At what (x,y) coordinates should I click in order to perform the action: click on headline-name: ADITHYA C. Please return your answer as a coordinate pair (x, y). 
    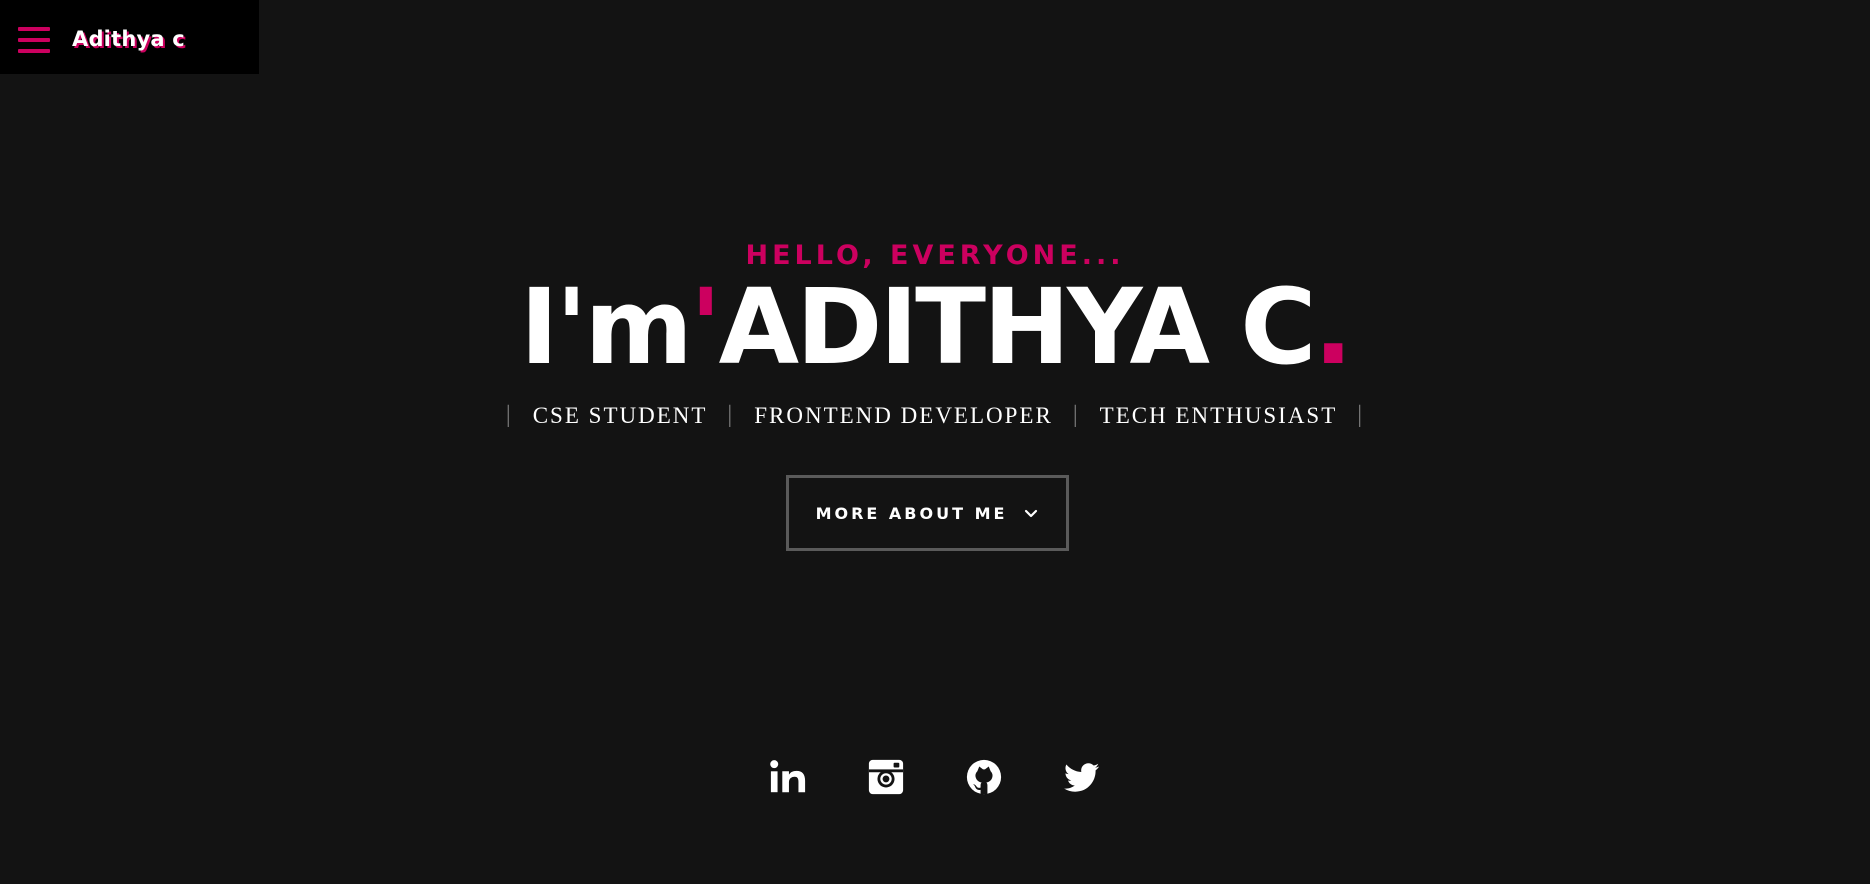
    Looking at the image, I should click on (1017, 327).